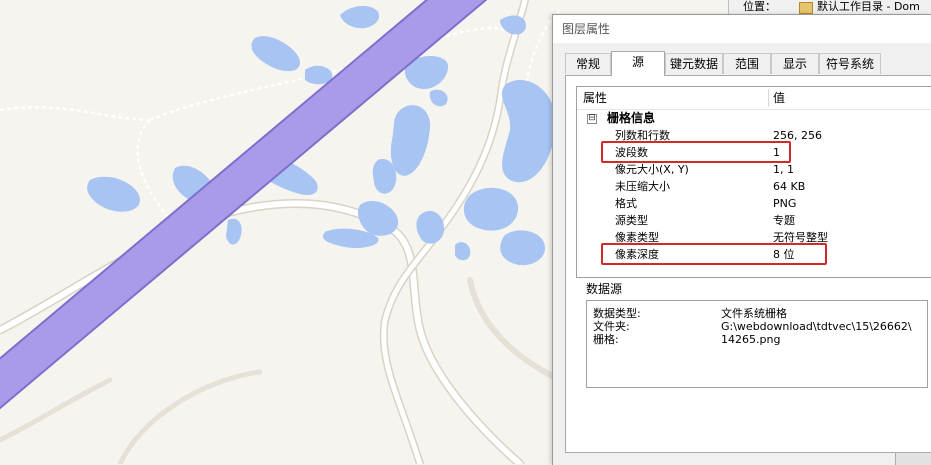 Image resolution: width=931 pixels, height=465 pixels. What do you see at coordinates (754, 203) in the screenshot?
I see `table-row: 格式 PNG` at bounding box center [754, 203].